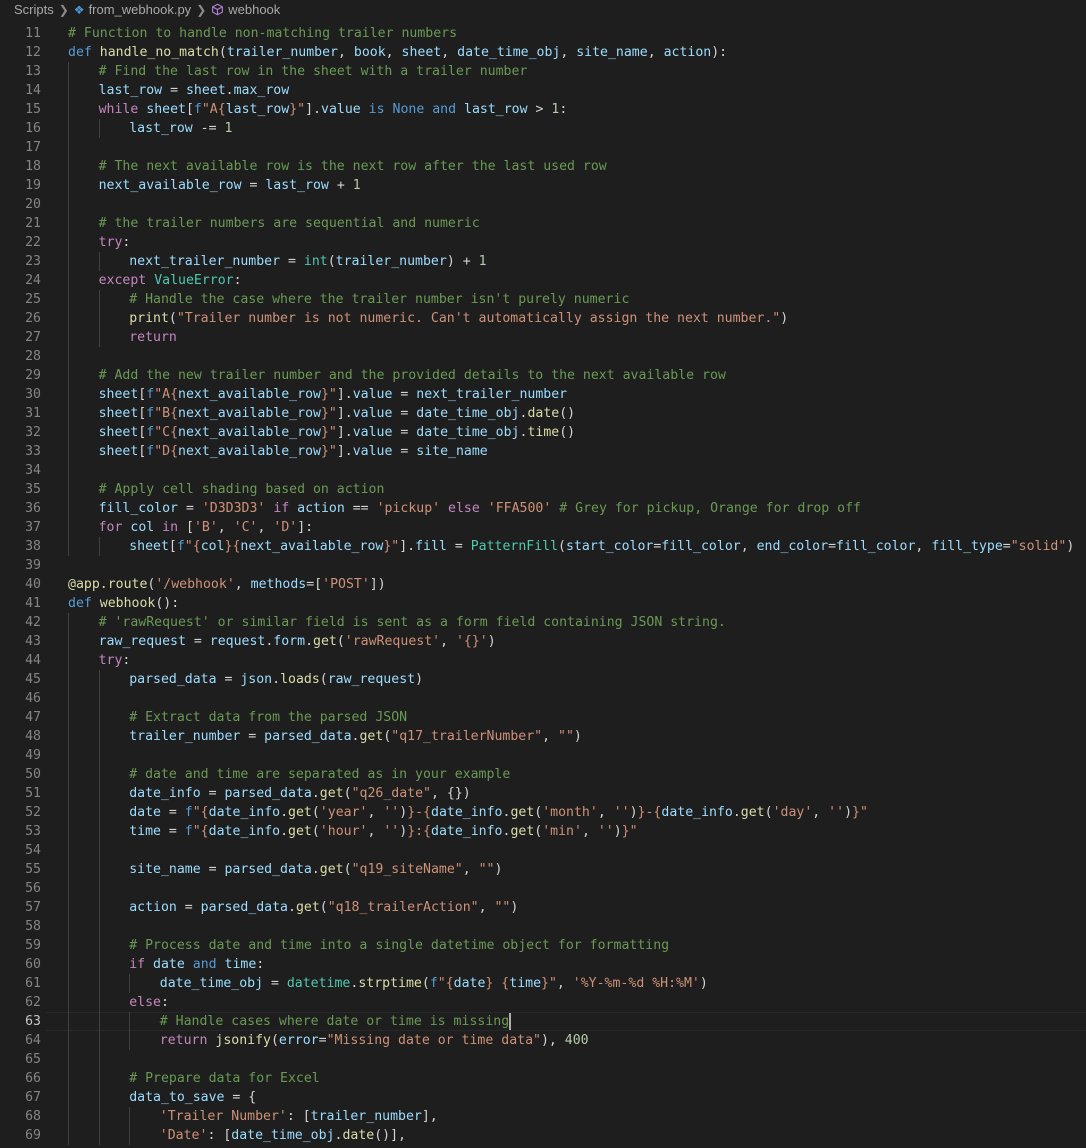  I want to click on code-token: '{}', so click(471, 641).